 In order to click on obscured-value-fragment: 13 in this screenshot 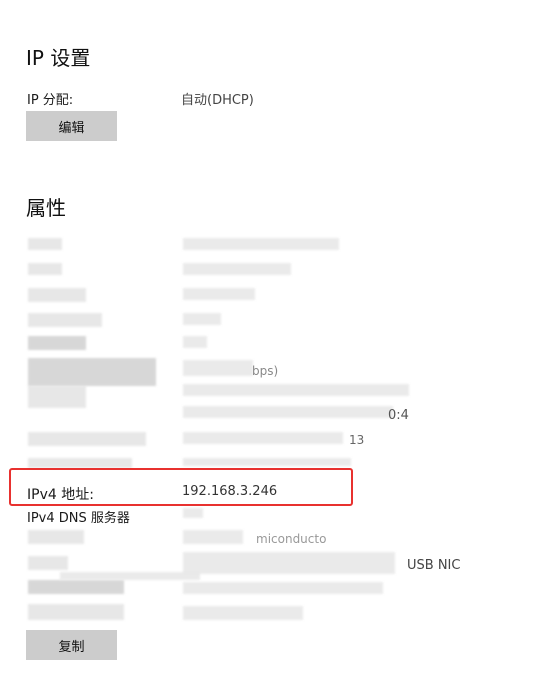, I will do `click(357, 440)`.